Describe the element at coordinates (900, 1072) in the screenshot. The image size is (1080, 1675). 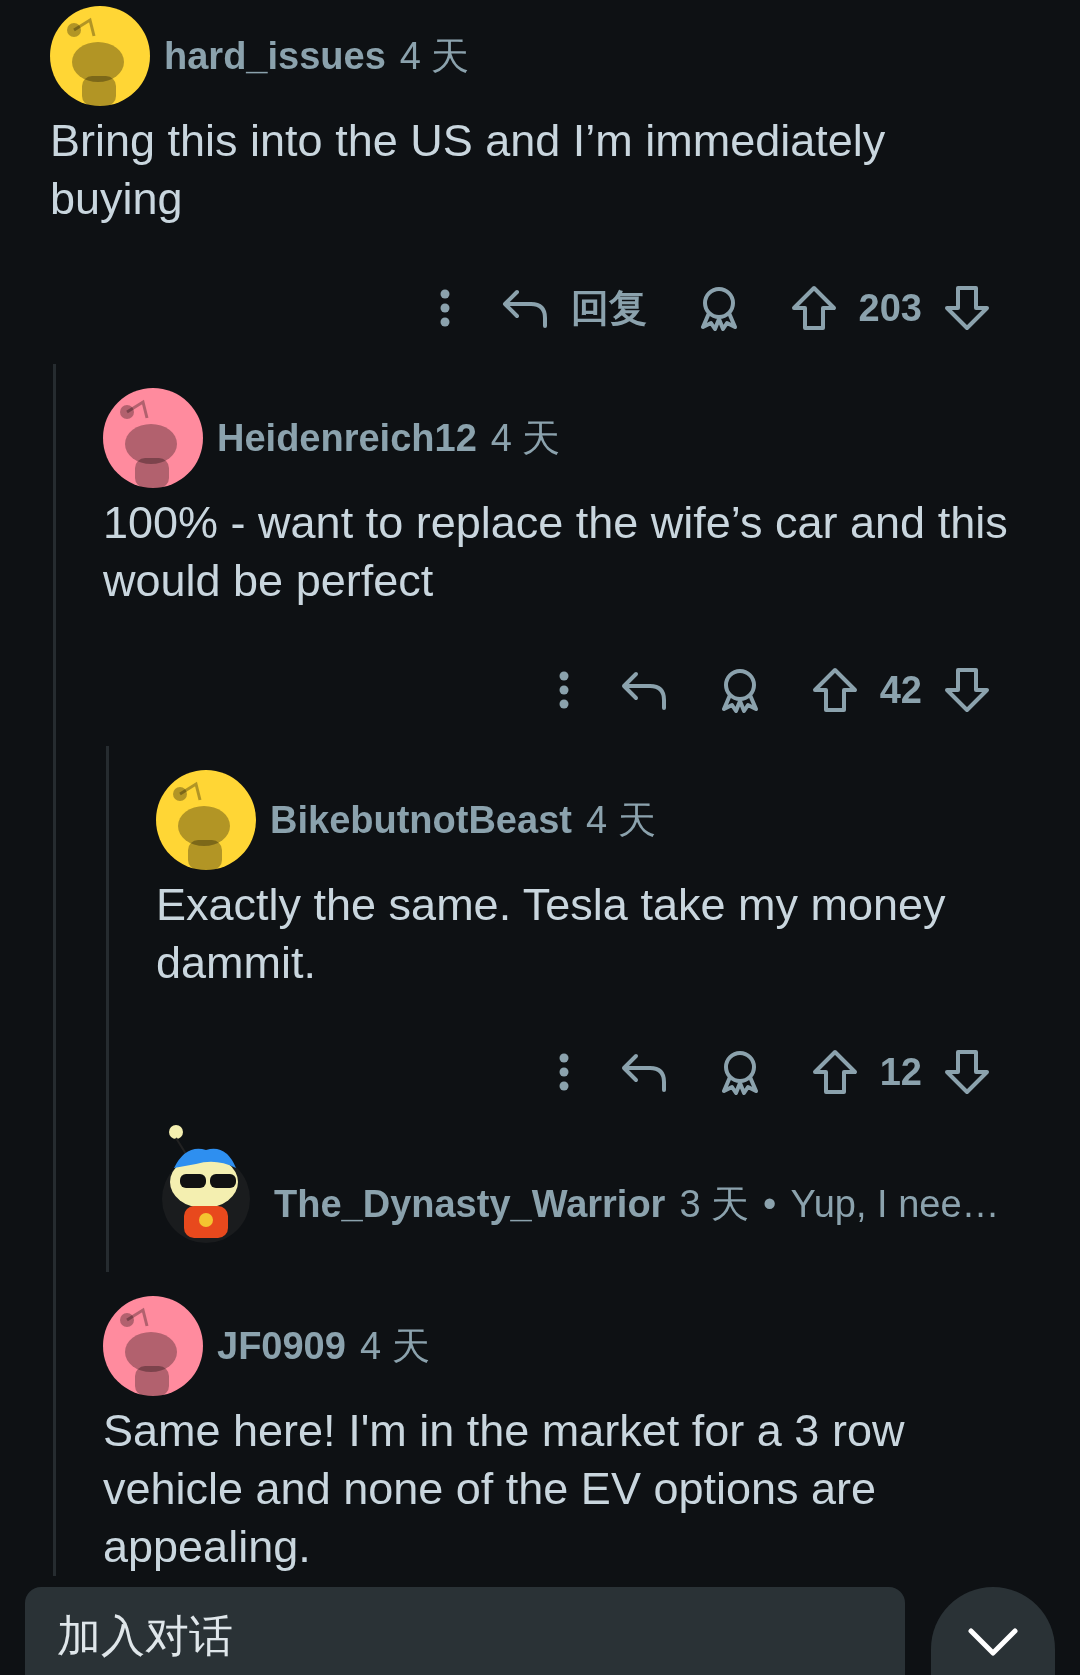
I see `vote-score: 12` at that location.